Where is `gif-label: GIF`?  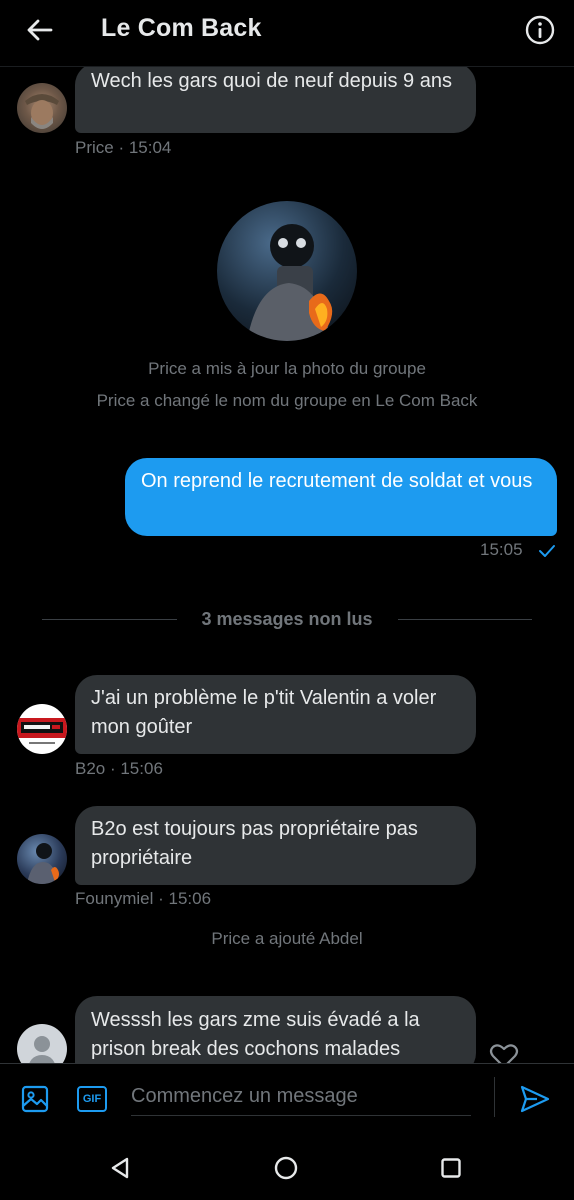
gif-label: GIF is located at coordinates (92, 1099).